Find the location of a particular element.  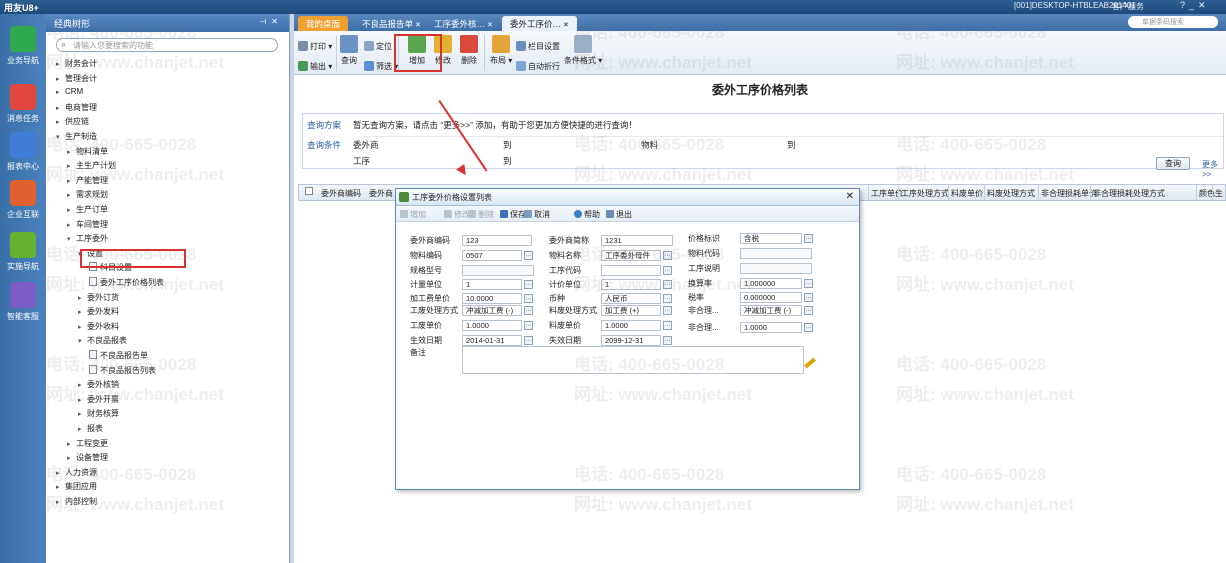

tax-rate-field: 0.000000 is located at coordinates (771, 297).